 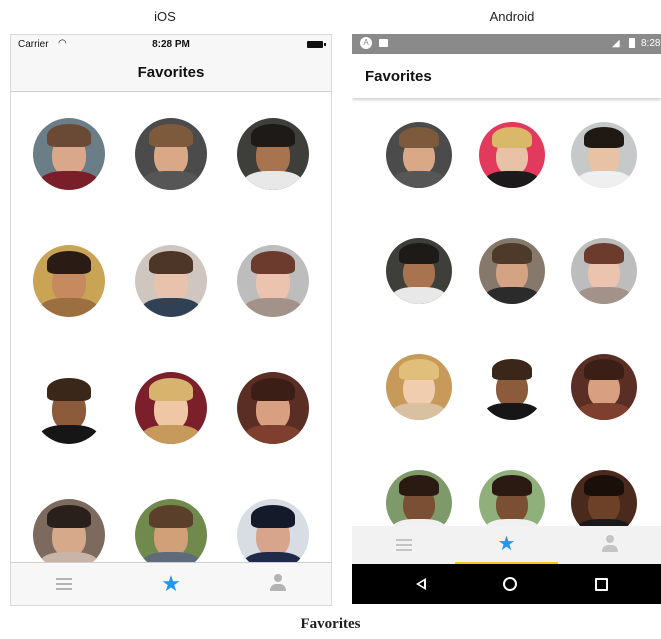 I want to click on figure-caption: Favorites, so click(x=330, y=624).